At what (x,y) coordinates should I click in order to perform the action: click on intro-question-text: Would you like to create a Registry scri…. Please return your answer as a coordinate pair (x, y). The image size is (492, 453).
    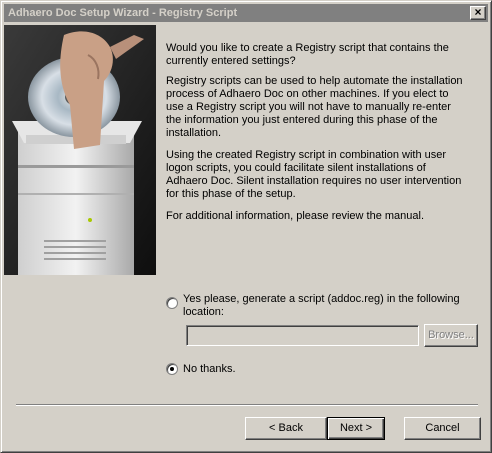
    Looking at the image, I should click on (307, 54).